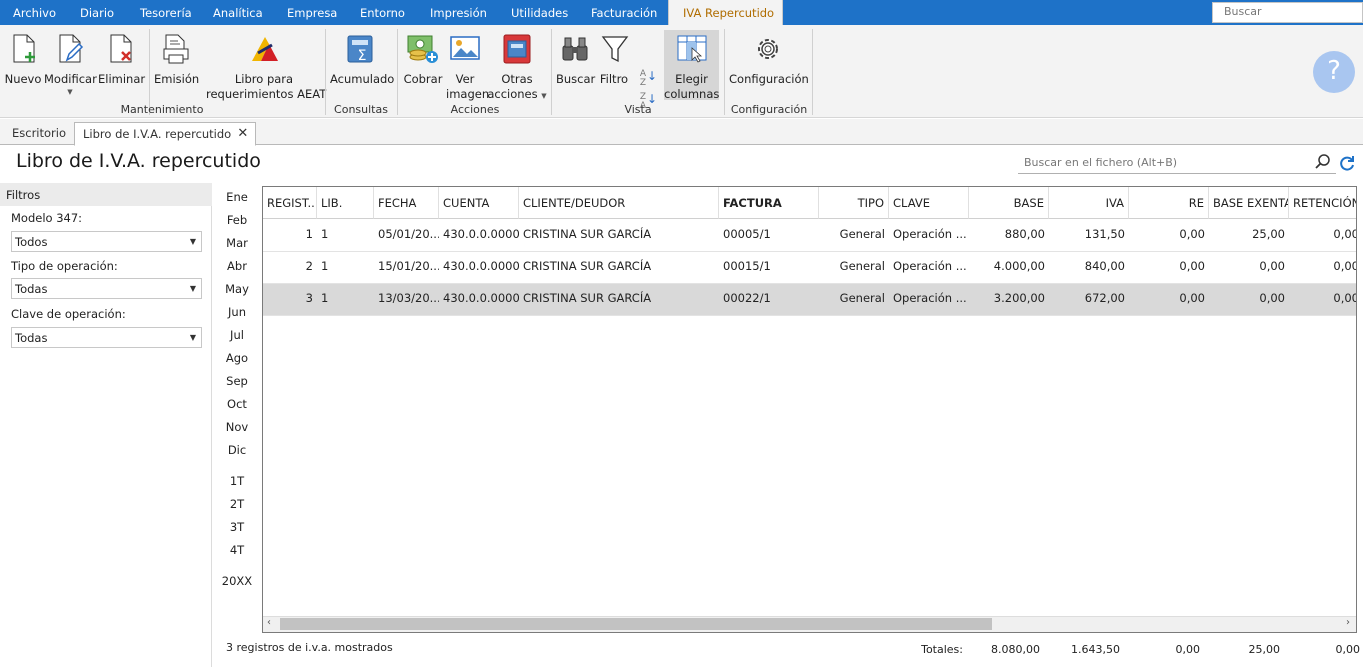 The height and width of the screenshot is (667, 1363). Describe the element at coordinates (681, 132) in the screenshot. I see `document-tabs: Escritorio Libro de I.V.A. repercutido ✕` at that location.